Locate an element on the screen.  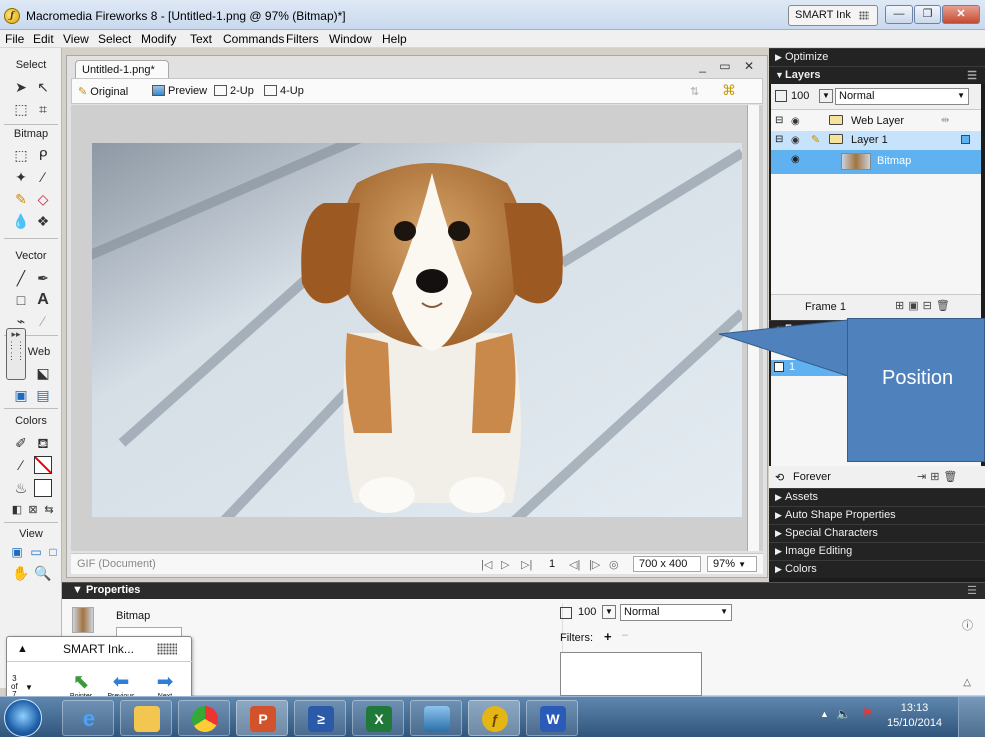
full-screen-menus-icon: ▭ is located at coordinates (36, 552).